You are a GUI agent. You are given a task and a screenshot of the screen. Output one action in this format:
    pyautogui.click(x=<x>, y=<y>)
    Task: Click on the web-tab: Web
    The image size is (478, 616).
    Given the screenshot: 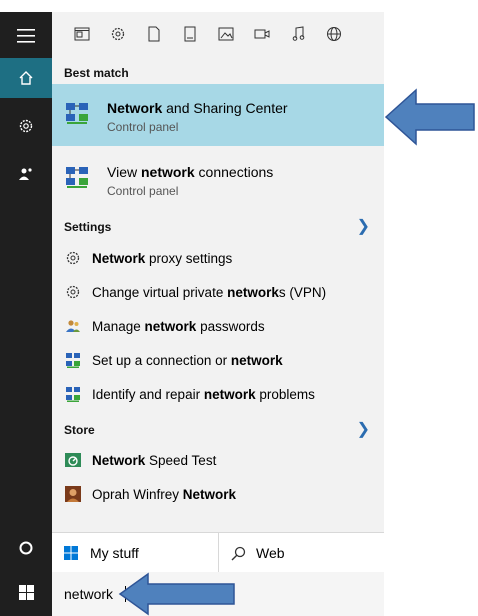 What is the action you would take?
    pyautogui.click(x=301, y=553)
    